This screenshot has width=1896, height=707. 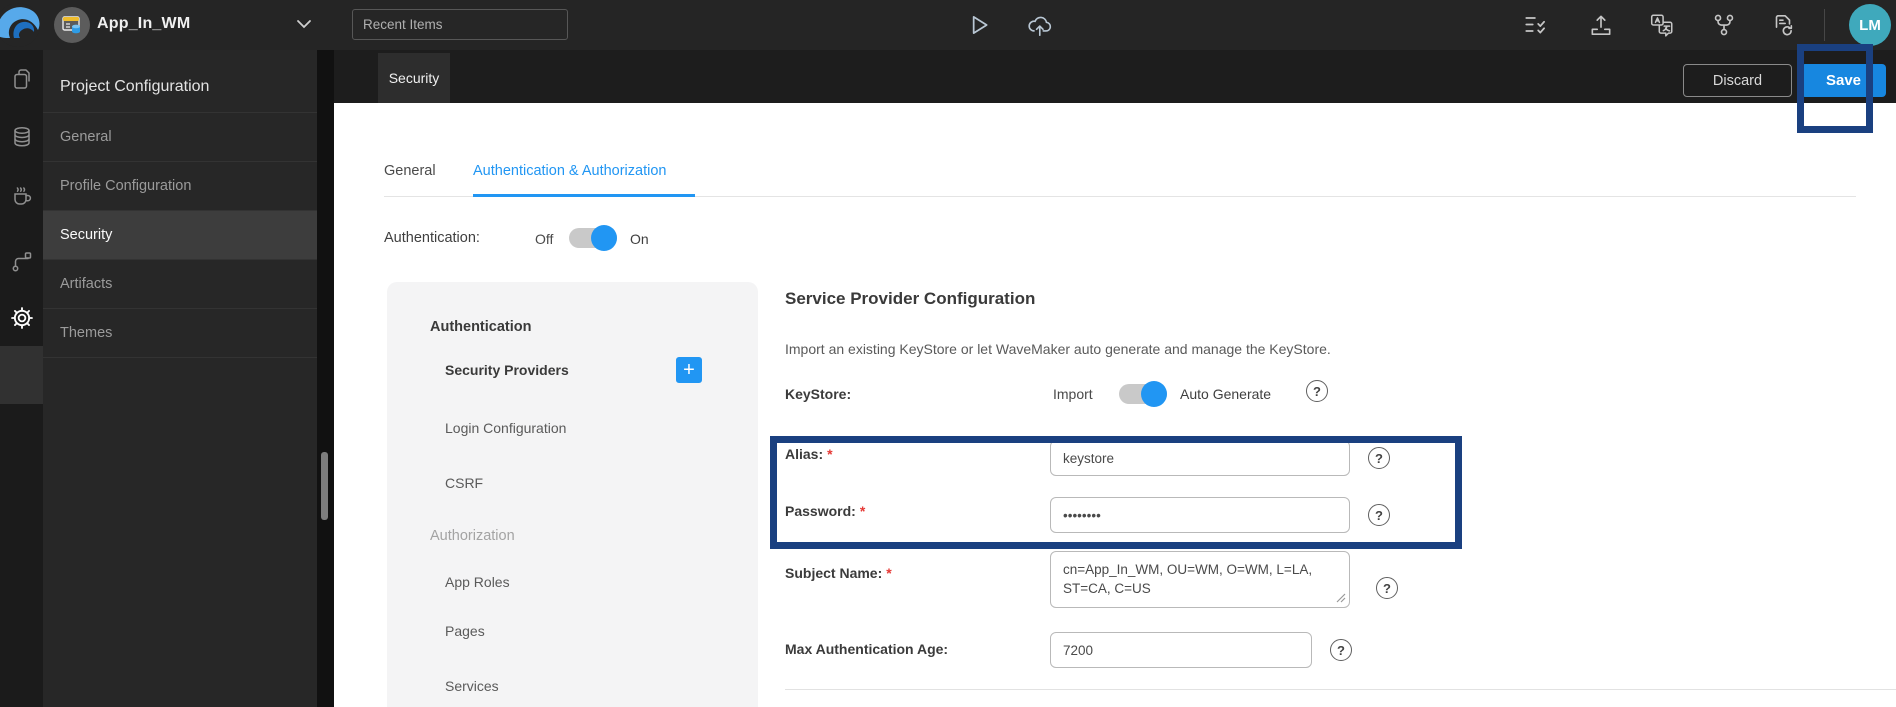 What do you see at coordinates (180, 333) in the screenshot?
I see `sidebar-item-themes: Themes` at bounding box center [180, 333].